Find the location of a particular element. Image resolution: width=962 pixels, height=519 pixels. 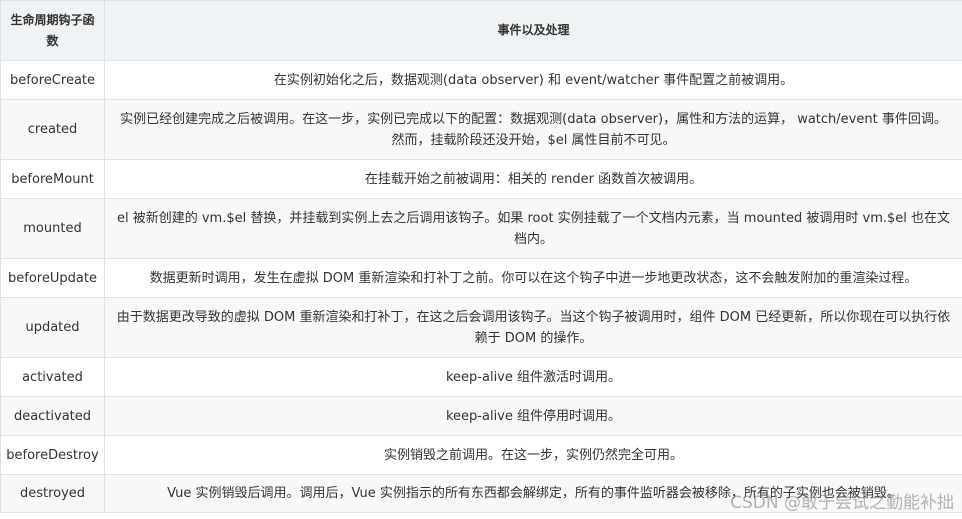

table-row: activated keep-alive 组件激活时调用。 is located at coordinates (481, 377).